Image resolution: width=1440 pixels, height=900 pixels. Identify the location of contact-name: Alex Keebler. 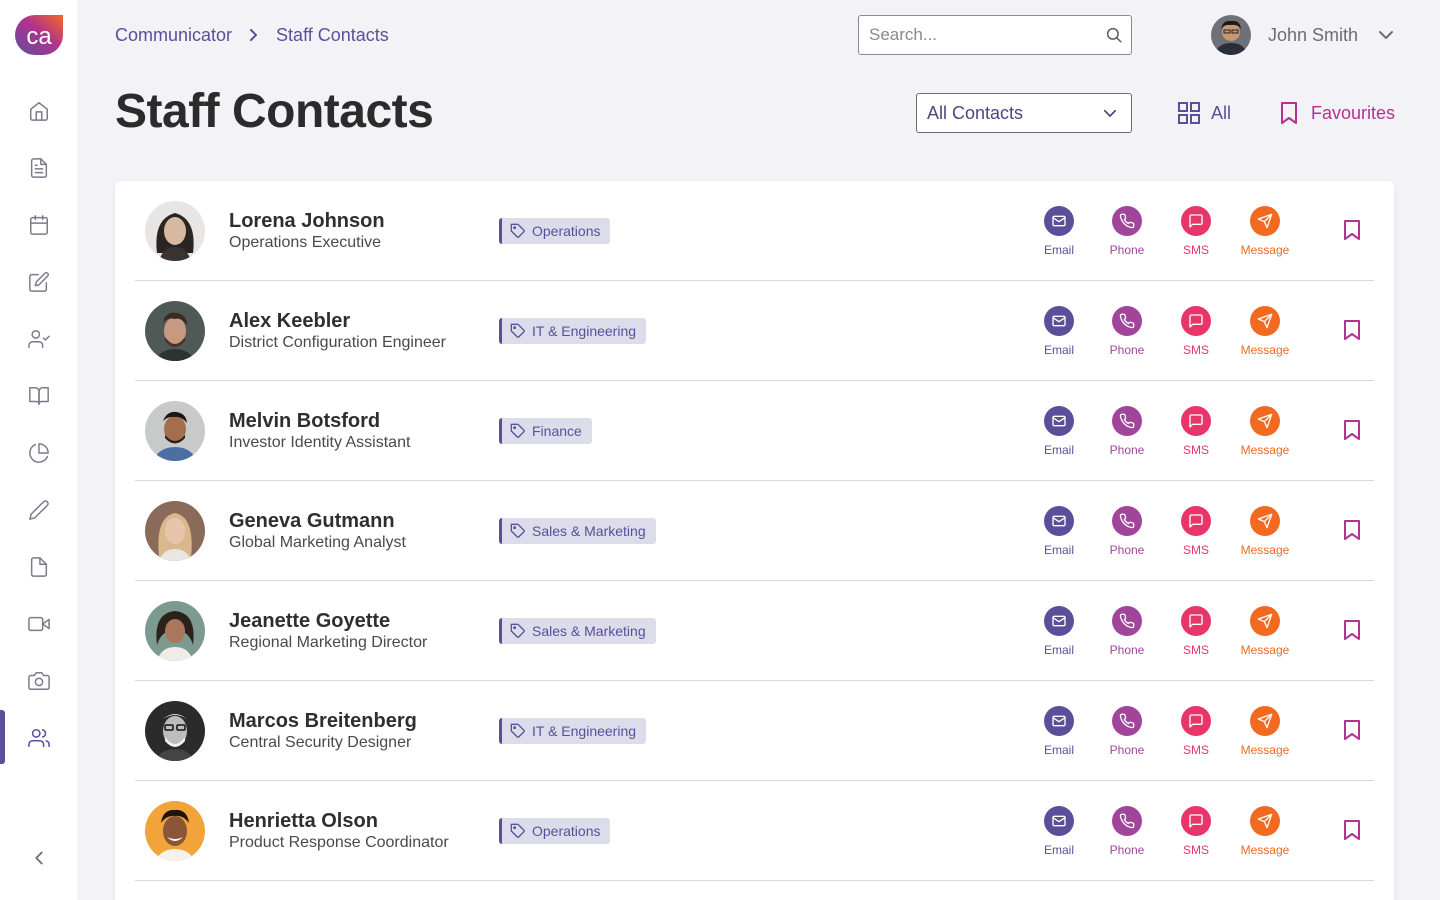
(289, 321).